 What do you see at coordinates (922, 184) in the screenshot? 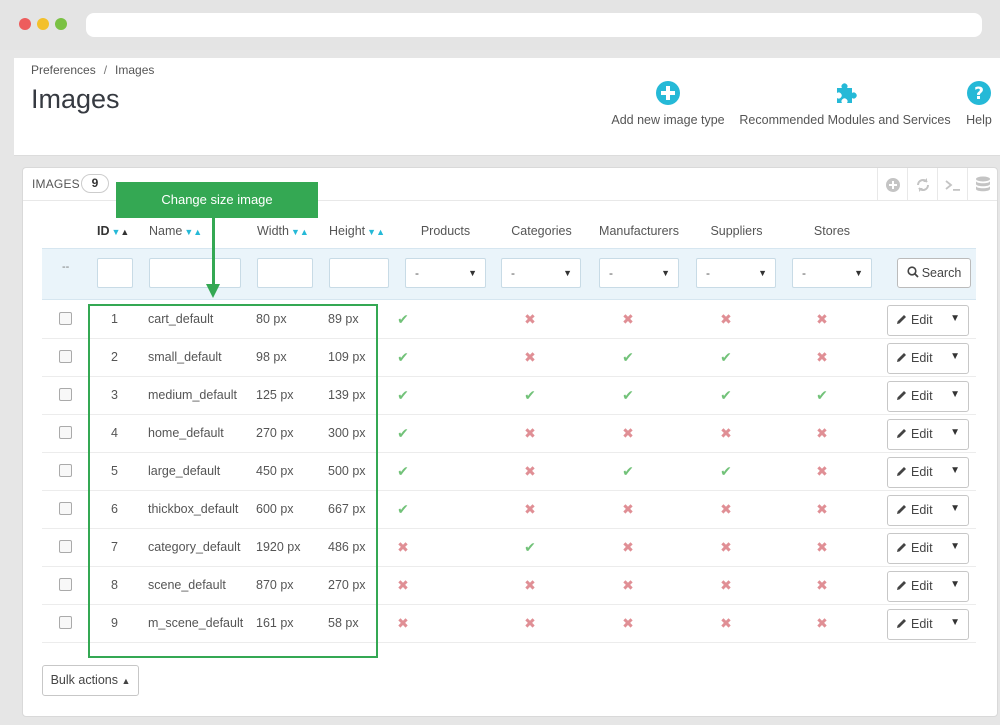
I see `refresh-tool` at bounding box center [922, 184].